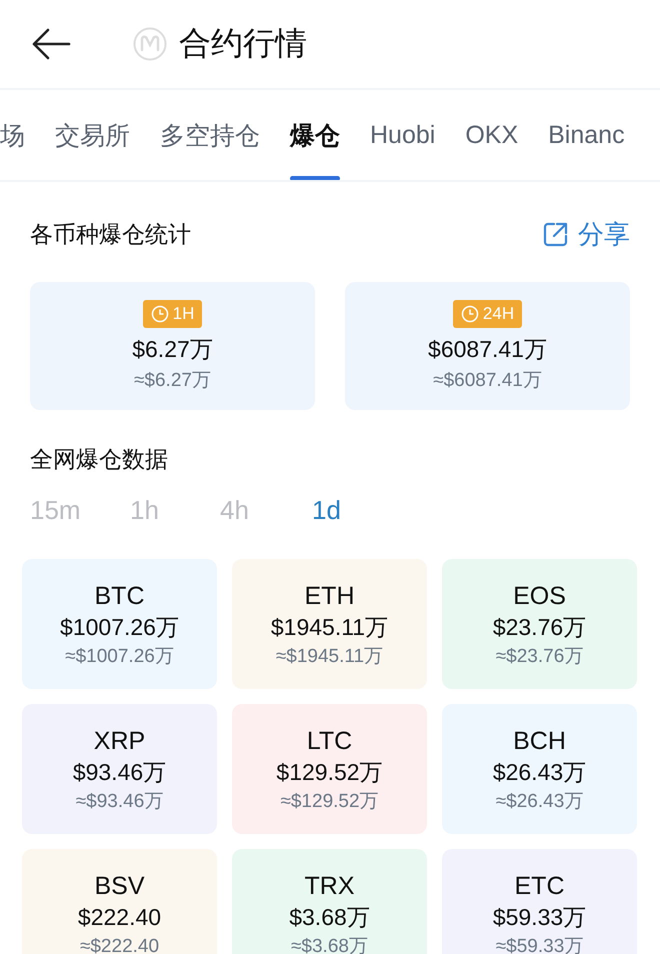  I want to click on approx-amount: ≈$93.46万, so click(120, 802).